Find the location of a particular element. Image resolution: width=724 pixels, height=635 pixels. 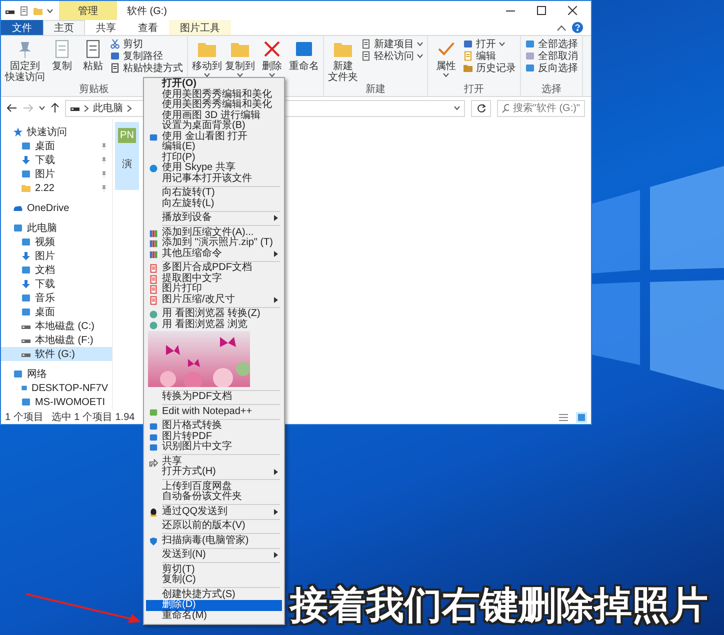

ribbon-button: 历史记录 is located at coordinates (489, 68).